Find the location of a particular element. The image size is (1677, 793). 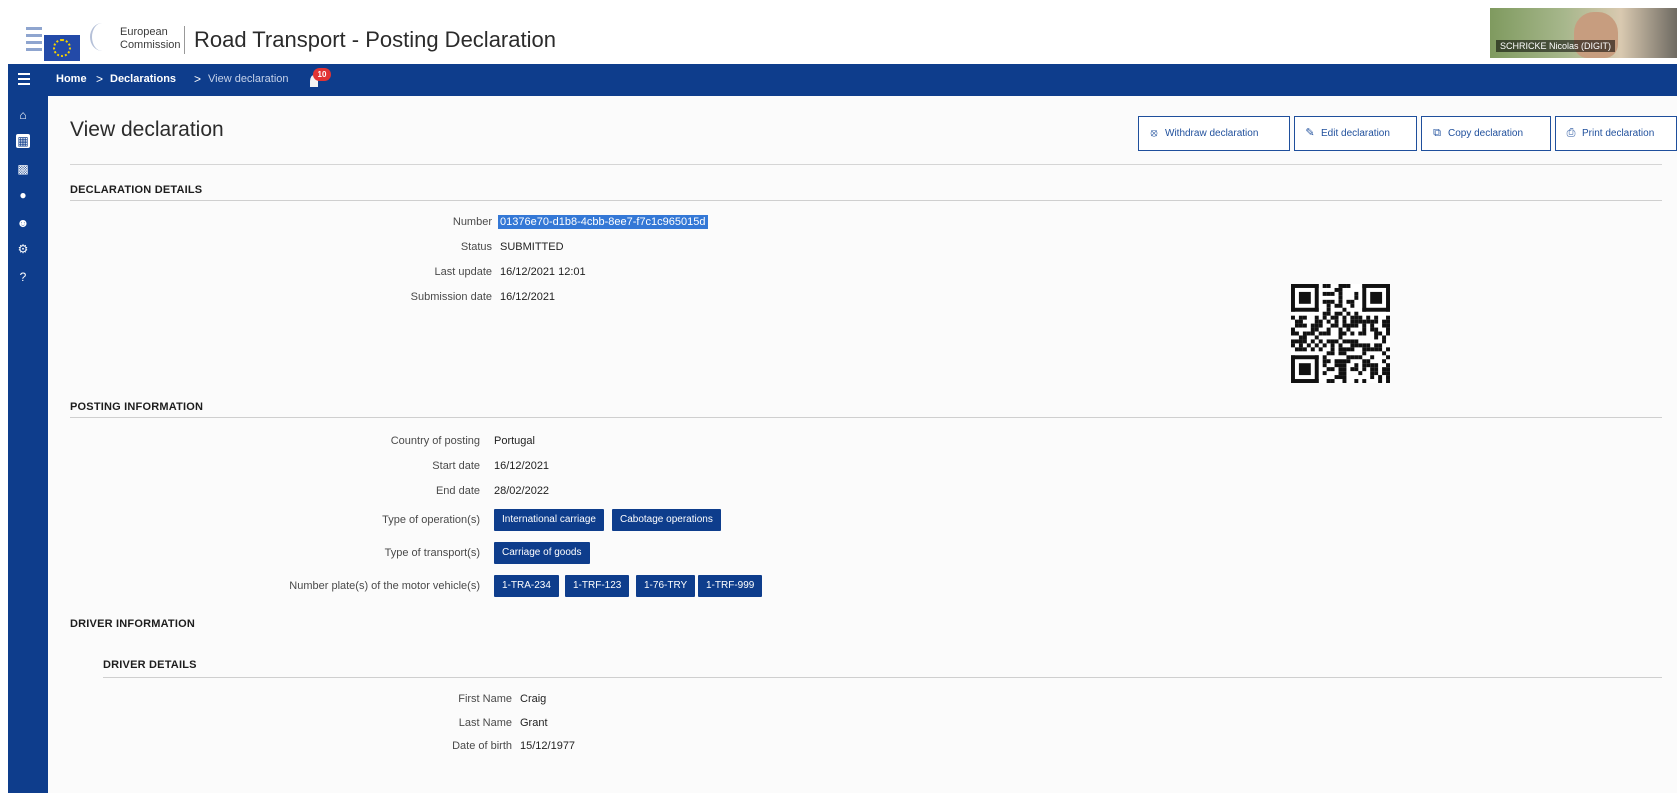

chat-icon: ● is located at coordinates (23, 195).